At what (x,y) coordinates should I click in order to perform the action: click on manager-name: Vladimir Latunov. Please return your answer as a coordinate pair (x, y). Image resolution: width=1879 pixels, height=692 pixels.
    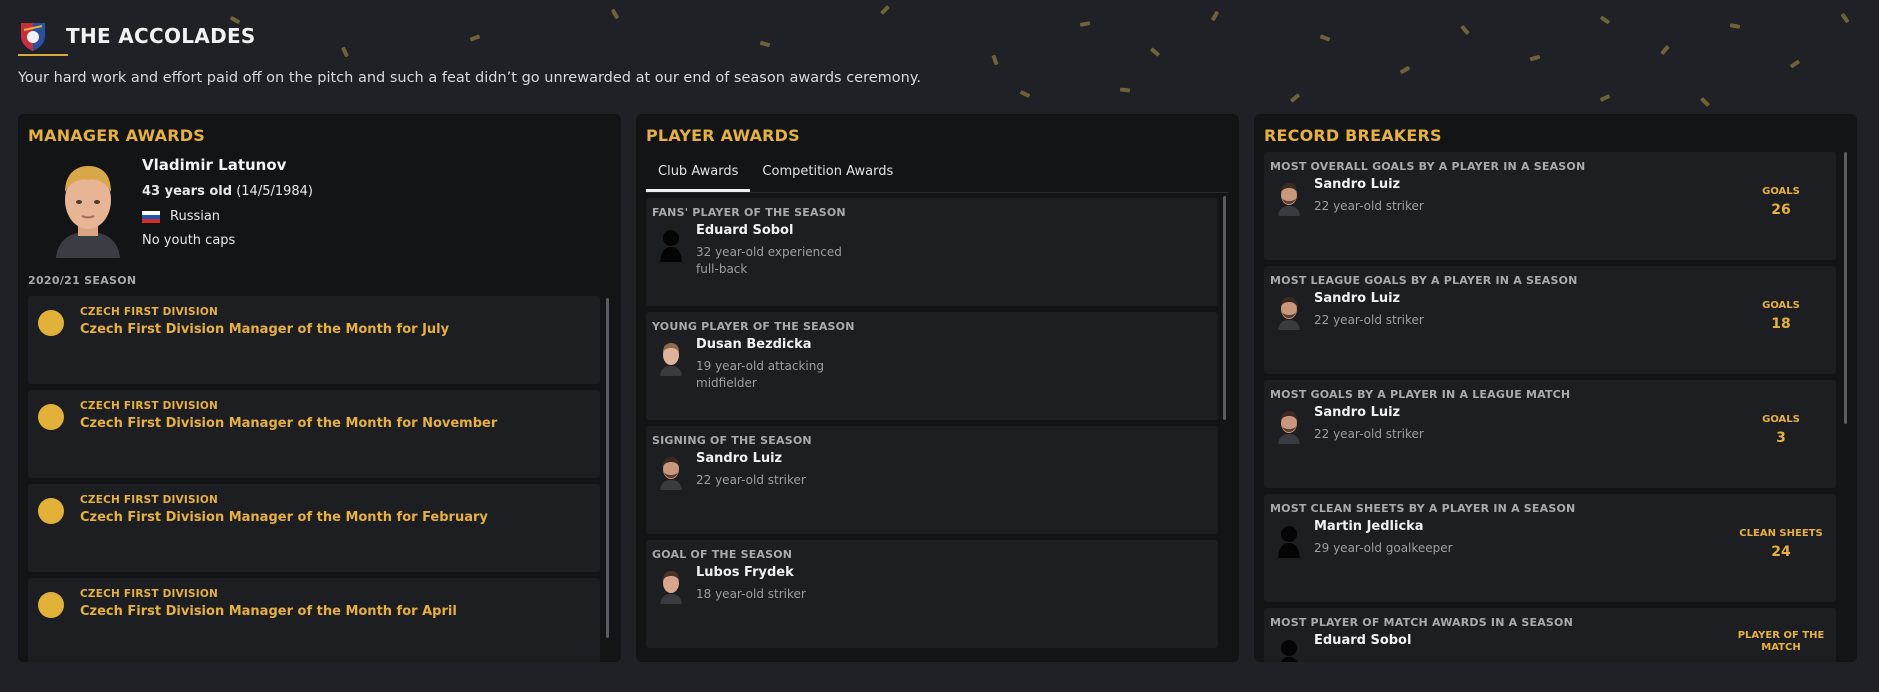
    Looking at the image, I should click on (214, 165).